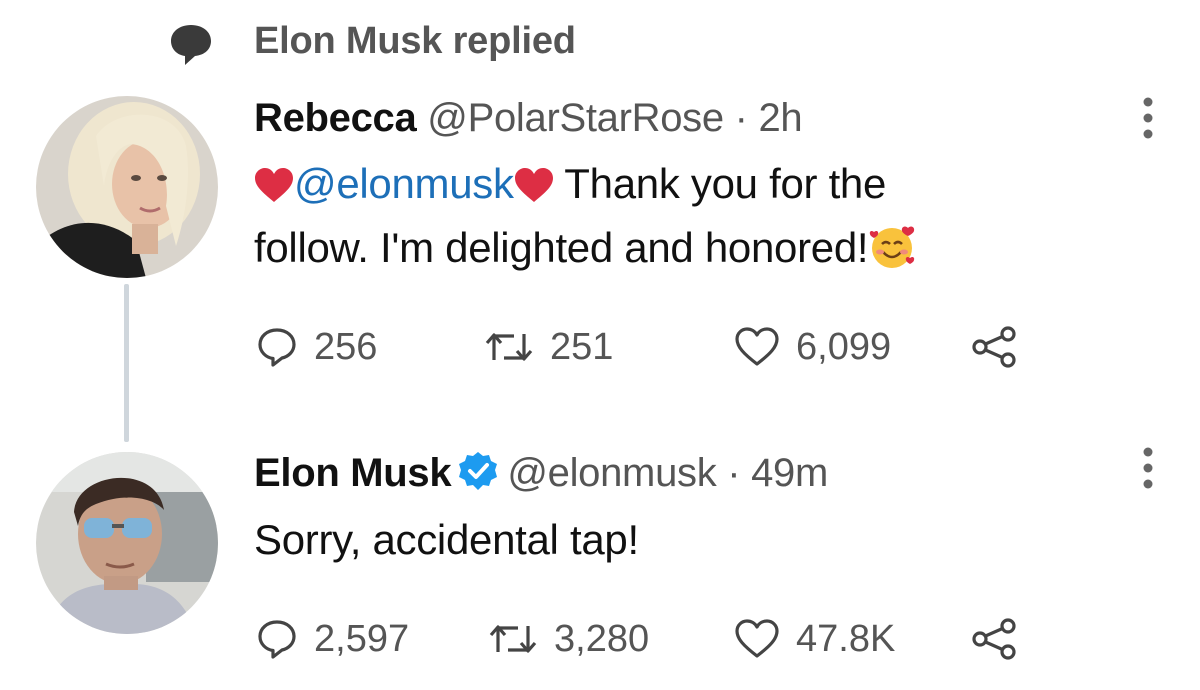 Image resolution: width=1200 pixels, height=690 pixels. I want to click on handle-and-time: @PolarStarRose · 2h, so click(615, 118).